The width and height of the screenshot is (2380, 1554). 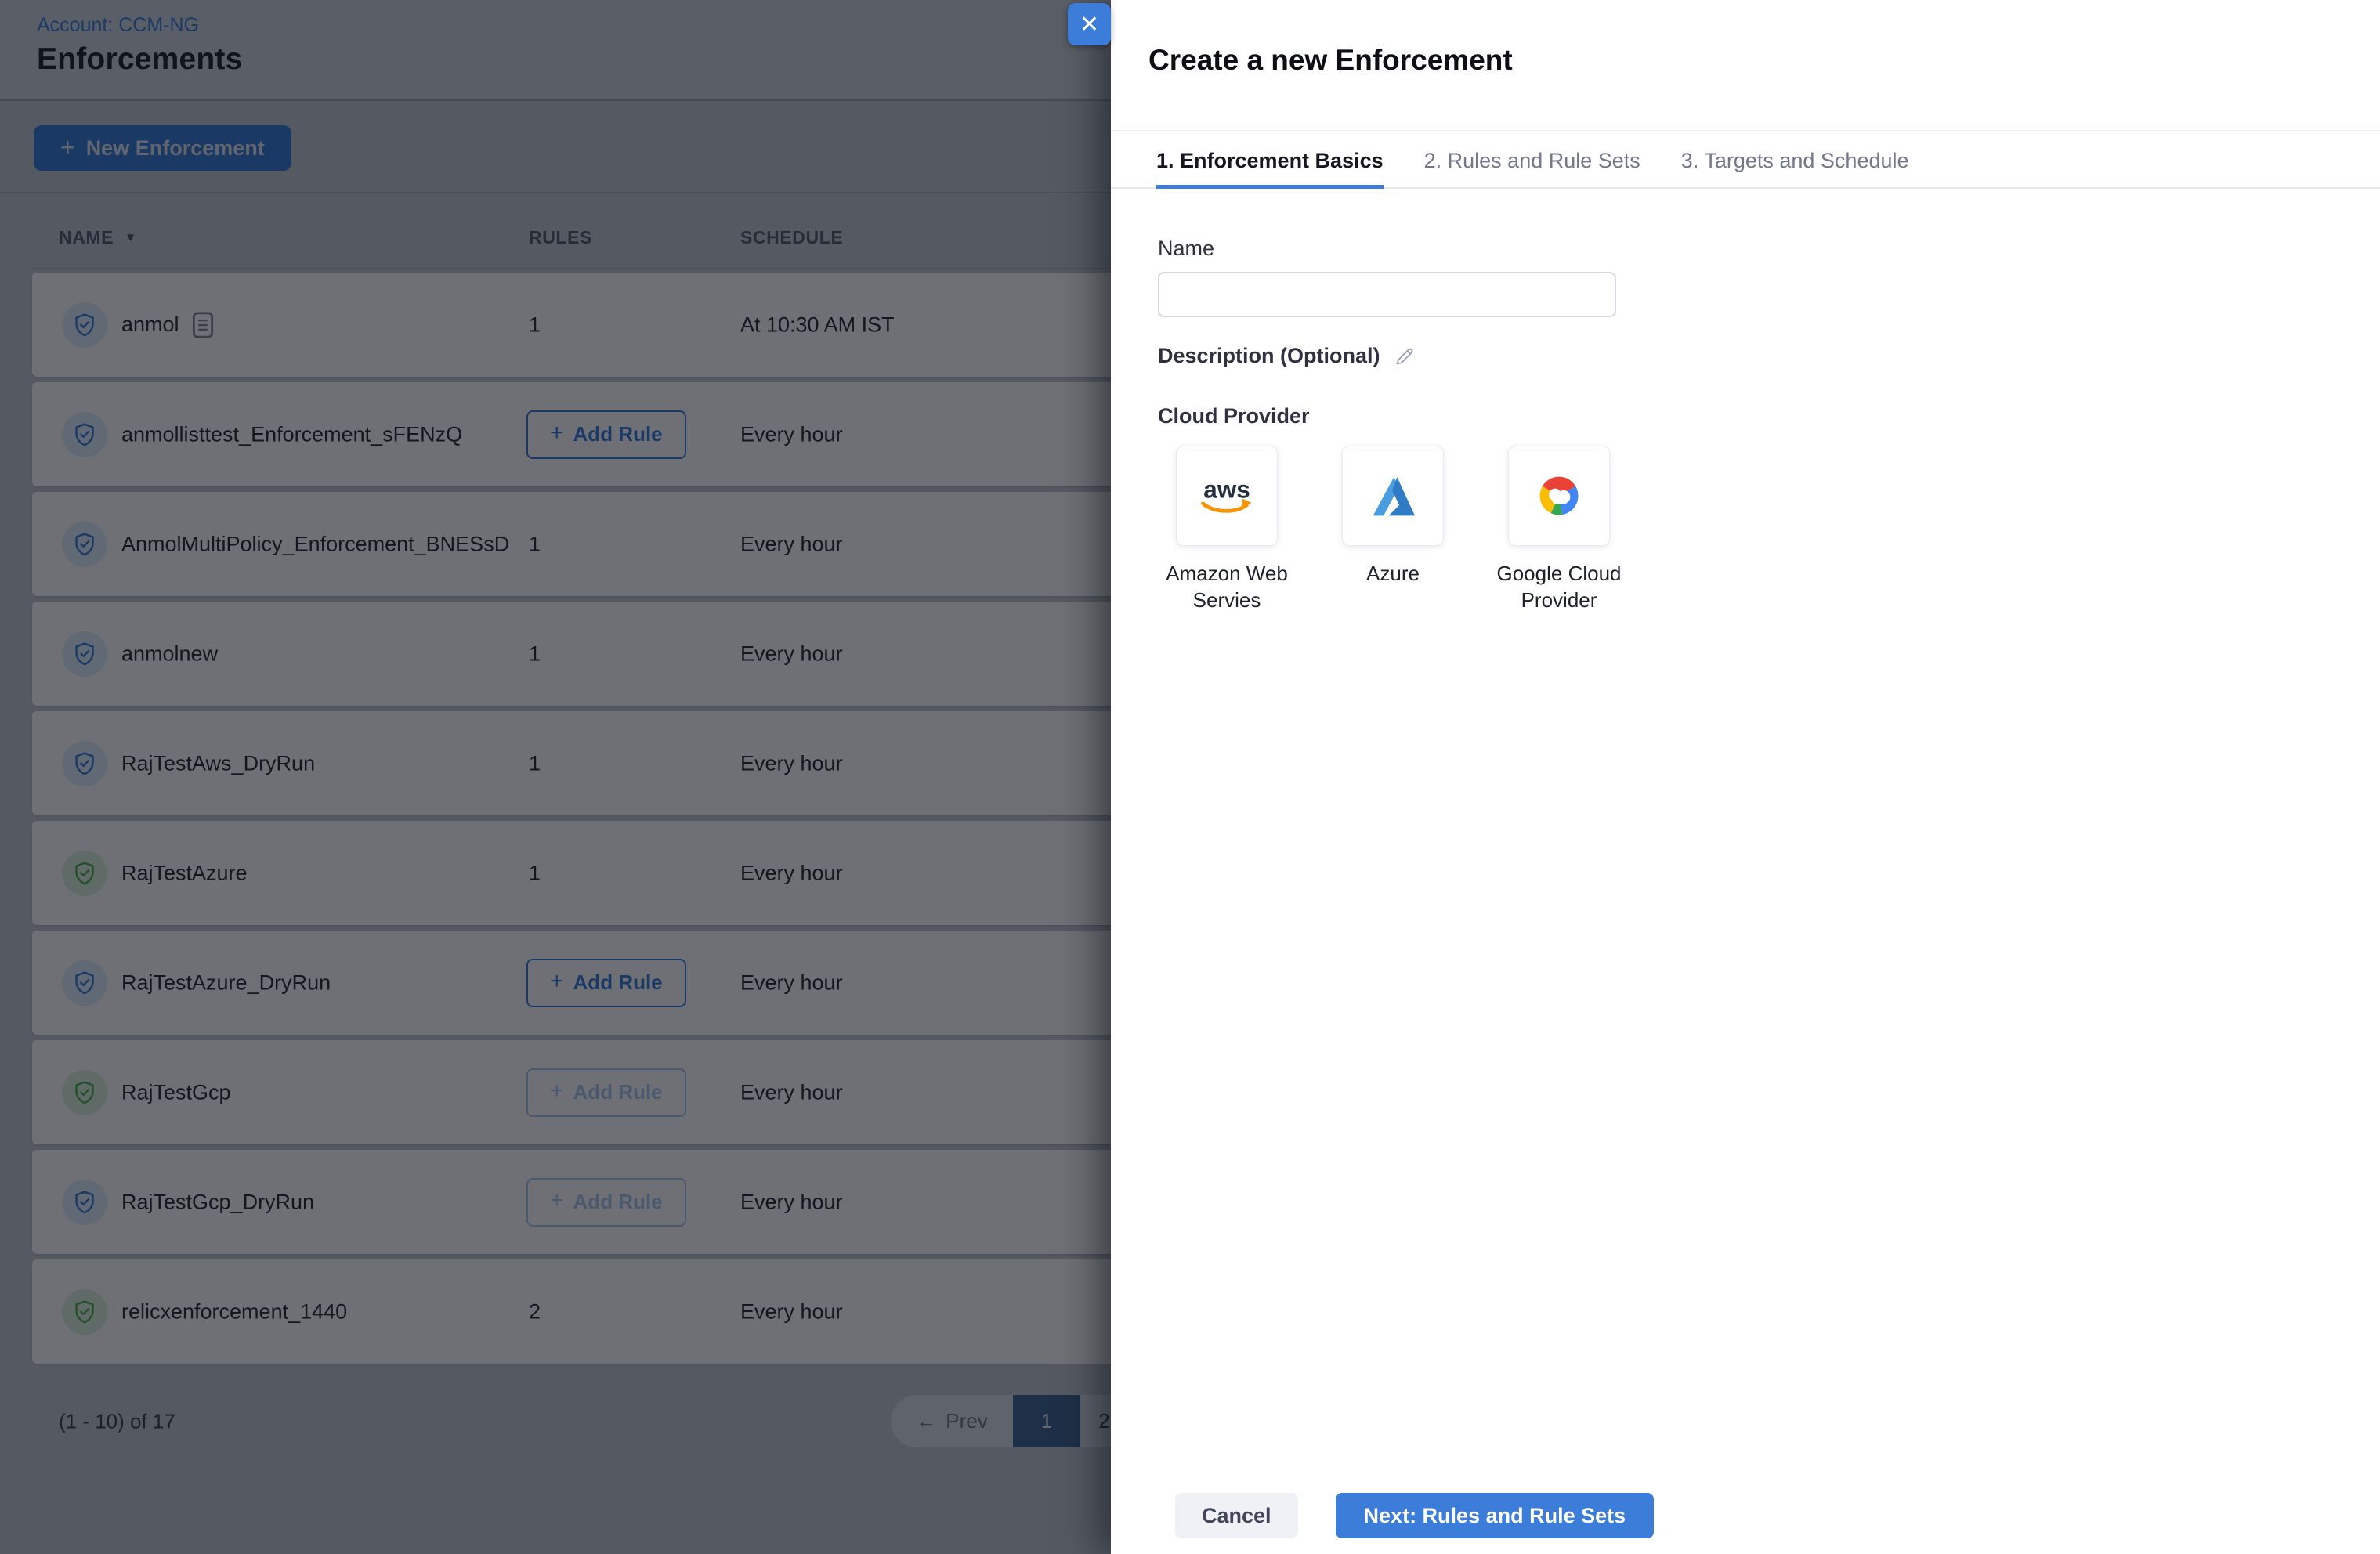 What do you see at coordinates (1393, 573) in the screenshot?
I see `provider-label: Azure` at bounding box center [1393, 573].